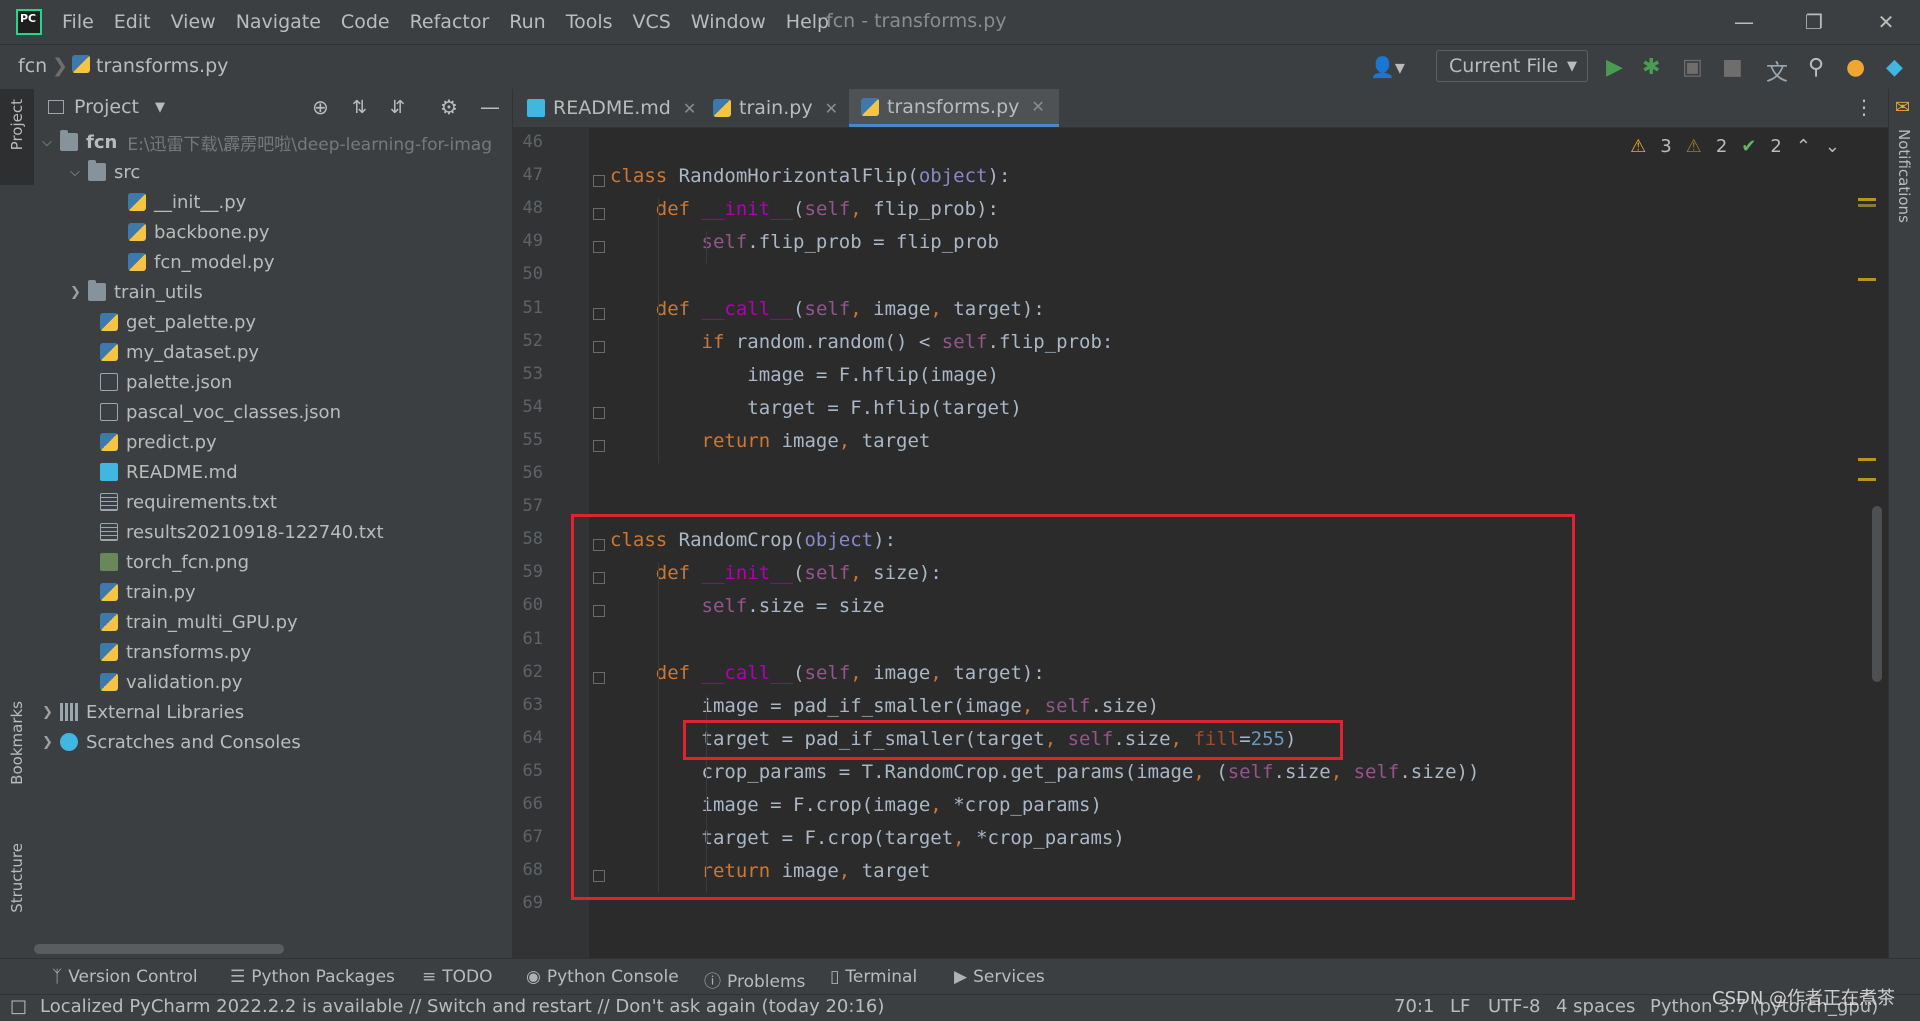  Describe the element at coordinates (617, 108) in the screenshot. I see `tab-readme: README.md ✕` at that location.